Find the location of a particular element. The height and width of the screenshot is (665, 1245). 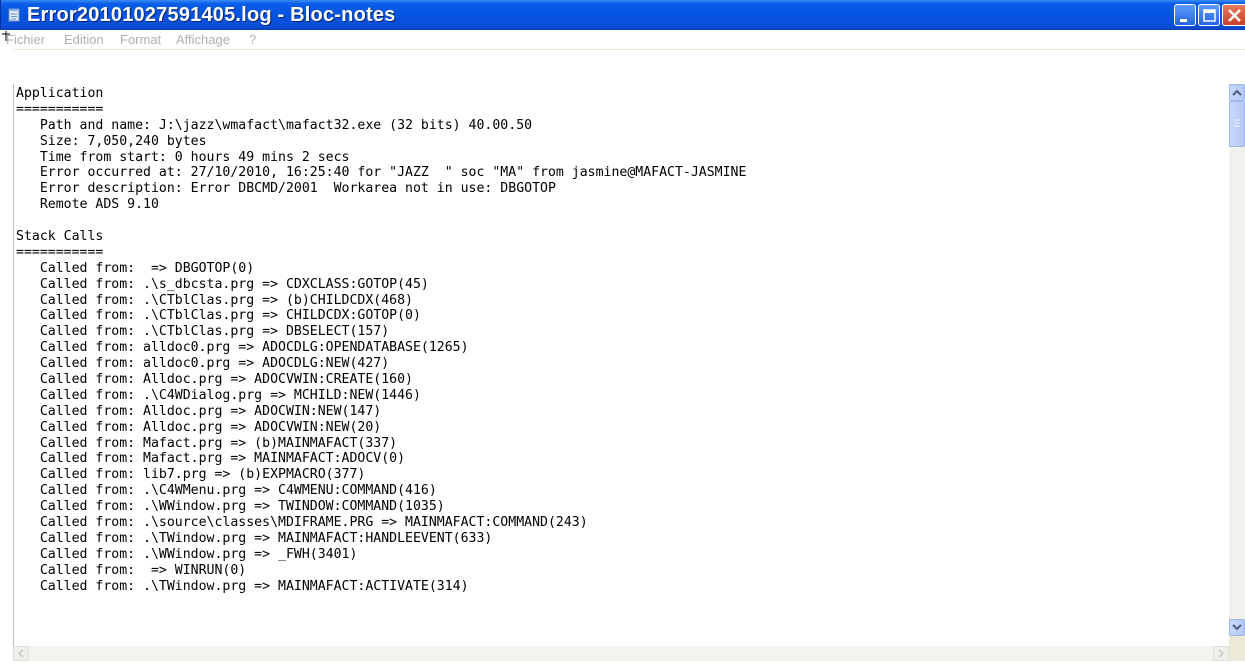

notepad-icon is located at coordinates (14, 15).